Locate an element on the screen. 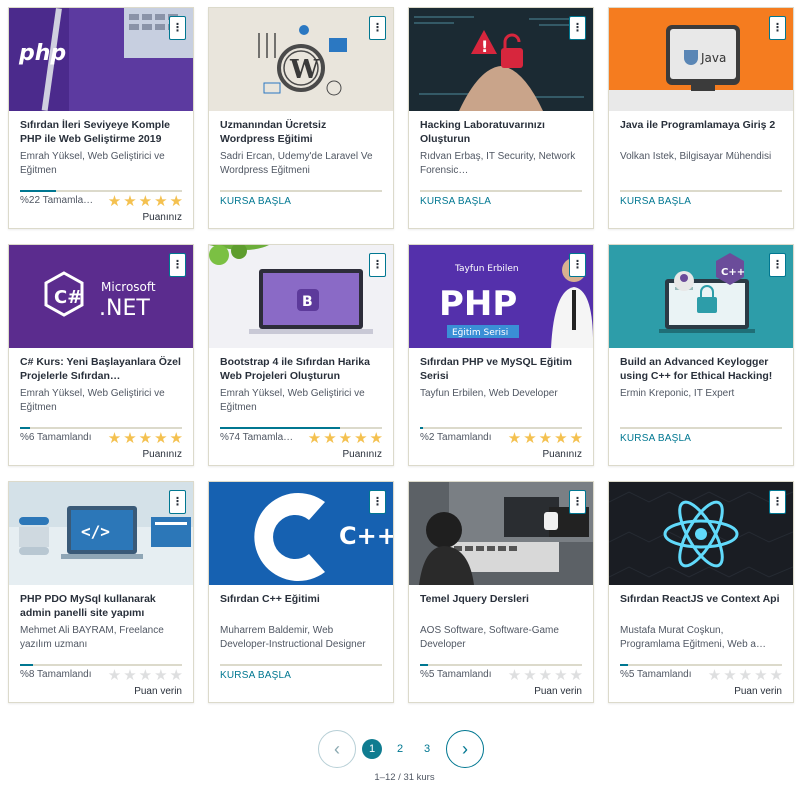  course-thumbnail: W is located at coordinates (301, 59).